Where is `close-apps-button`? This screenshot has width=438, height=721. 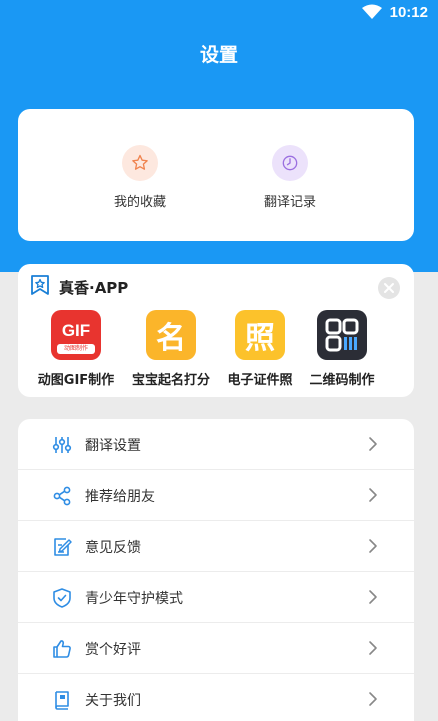
close-apps-button is located at coordinates (389, 288).